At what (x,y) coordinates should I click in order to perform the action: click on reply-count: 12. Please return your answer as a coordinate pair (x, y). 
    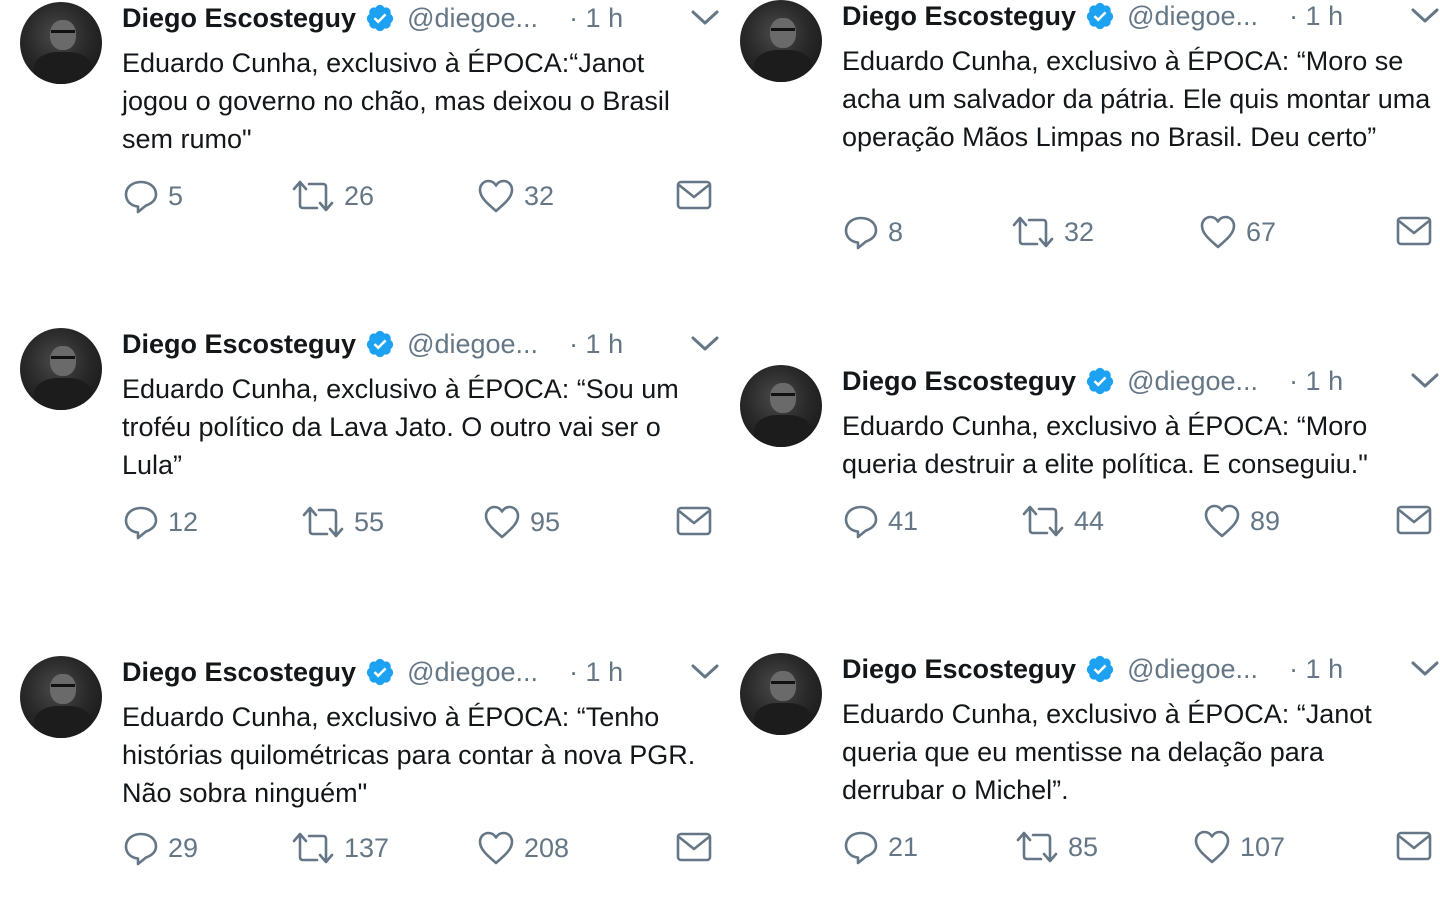
    Looking at the image, I should click on (183, 521).